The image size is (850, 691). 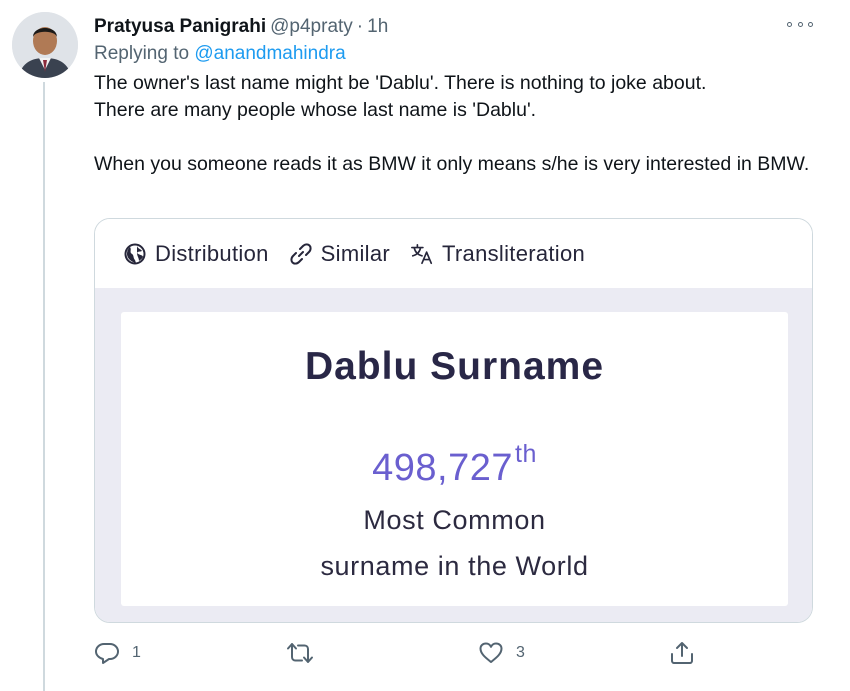 I want to click on card-tabs: Distribution Similar Transliteration, so click(x=453, y=253).